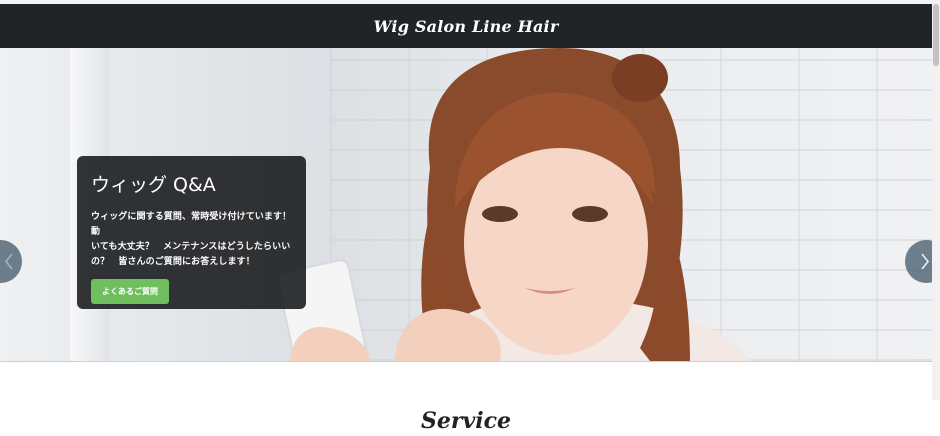 This screenshot has width=940, height=436. Describe the element at coordinates (918, 261) in the screenshot. I see `carousel-next-button` at that location.